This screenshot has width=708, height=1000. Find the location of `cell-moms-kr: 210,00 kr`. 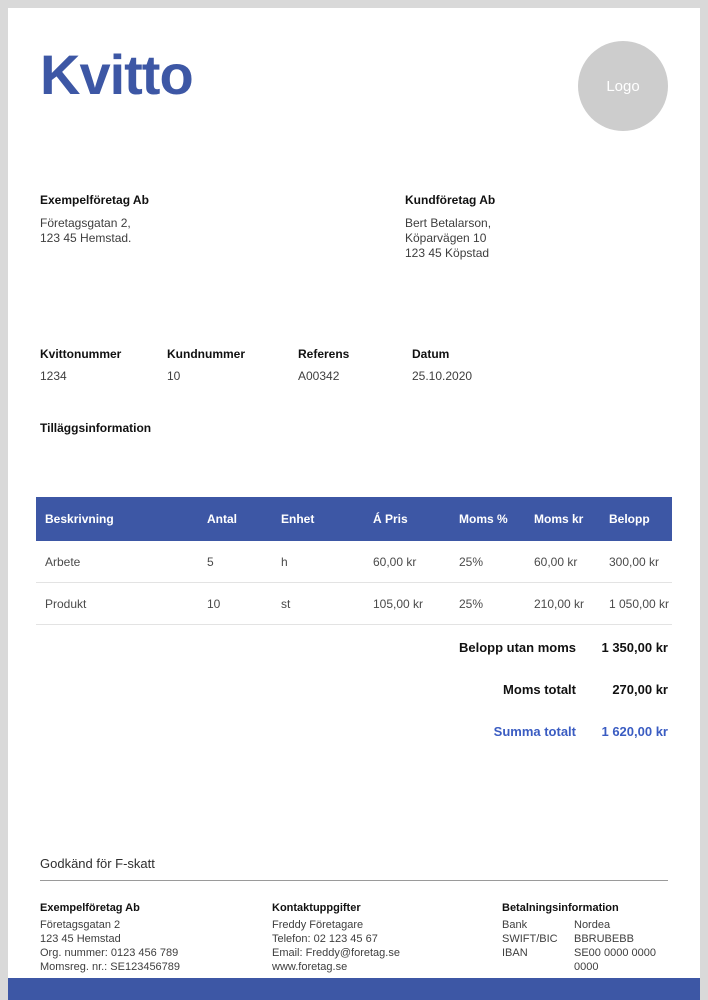

cell-moms-kr: 210,00 kr is located at coordinates (559, 603).